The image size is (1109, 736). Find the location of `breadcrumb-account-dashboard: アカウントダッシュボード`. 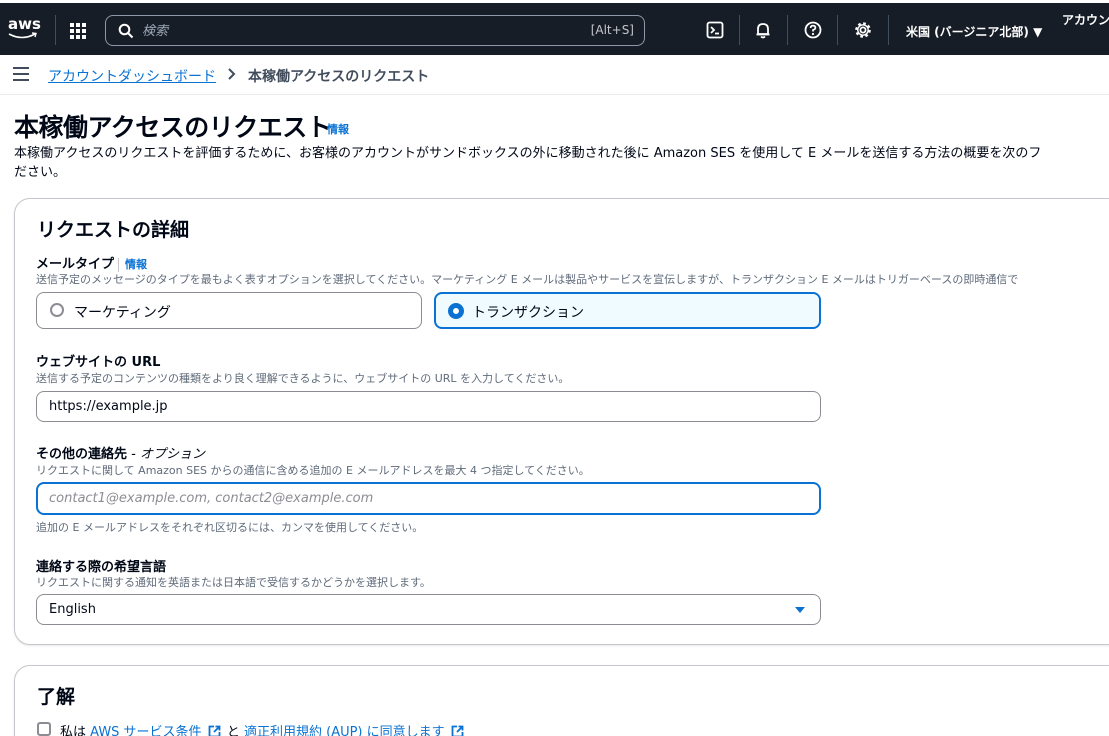

breadcrumb-account-dashboard: アカウントダッシュボード is located at coordinates (132, 76).